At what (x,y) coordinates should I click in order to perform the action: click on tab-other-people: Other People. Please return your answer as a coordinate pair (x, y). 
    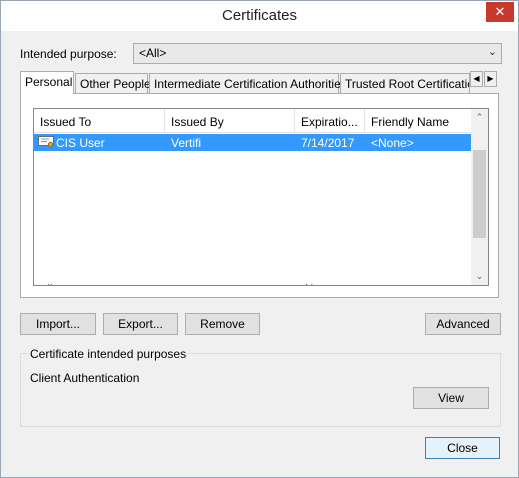
    Looking at the image, I should click on (113, 83).